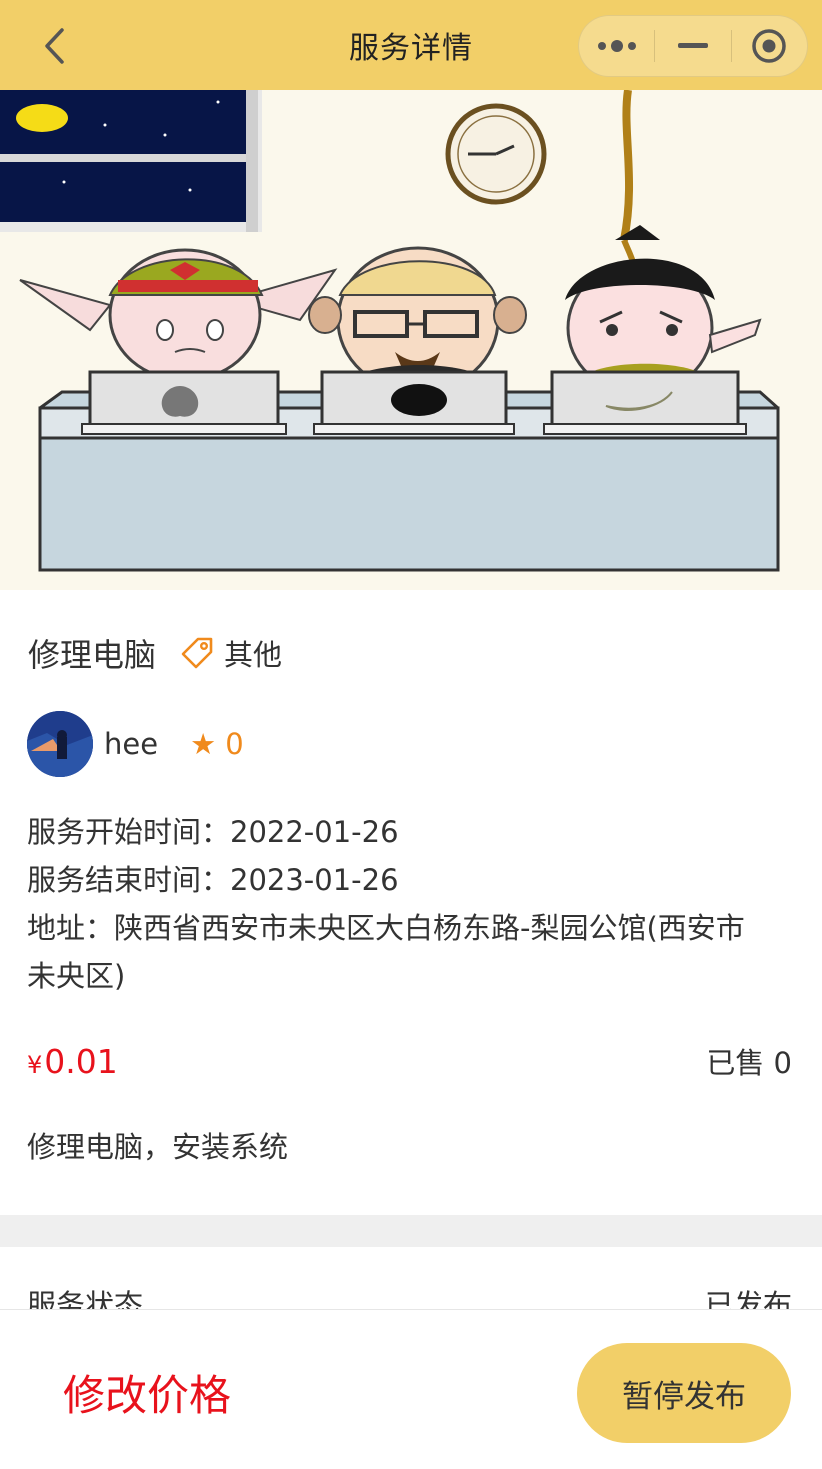  Describe the element at coordinates (411, 1389) in the screenshot. I see `bottom-action-bar: 修改价格 暂停发布` at that location.